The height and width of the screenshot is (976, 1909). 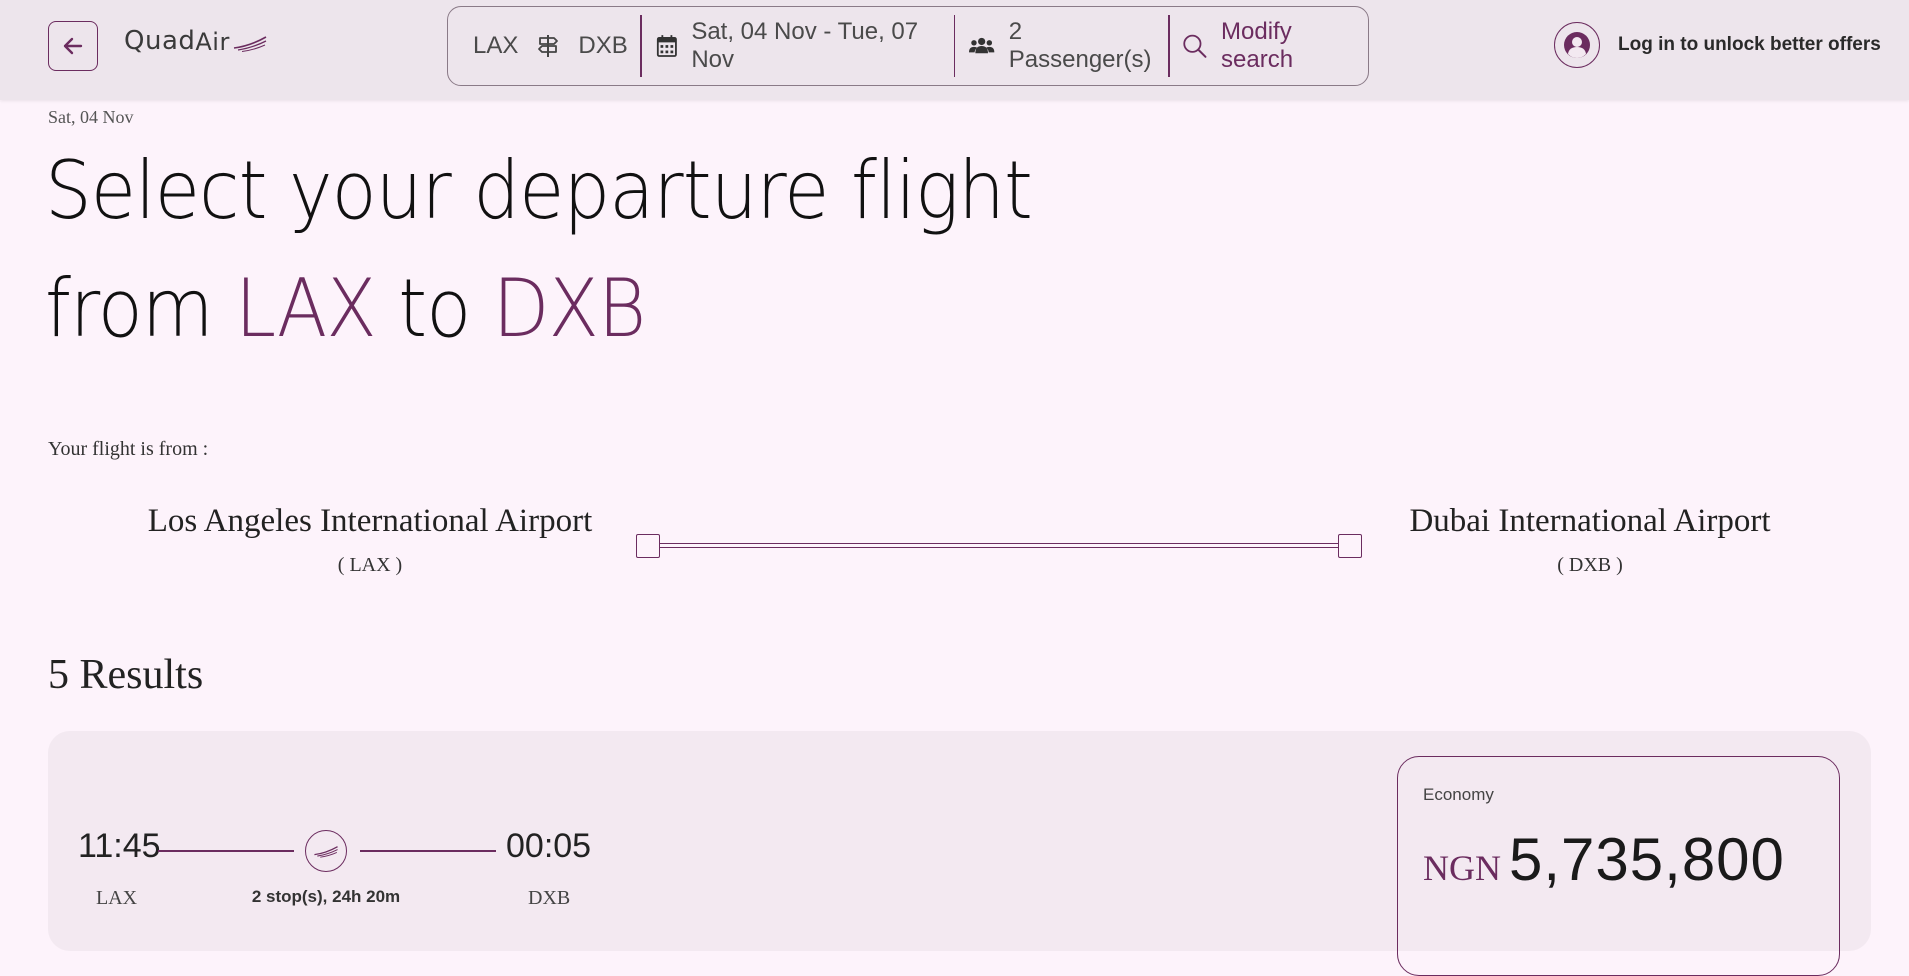 I want to click on back-button, so click(x=73, y=46).